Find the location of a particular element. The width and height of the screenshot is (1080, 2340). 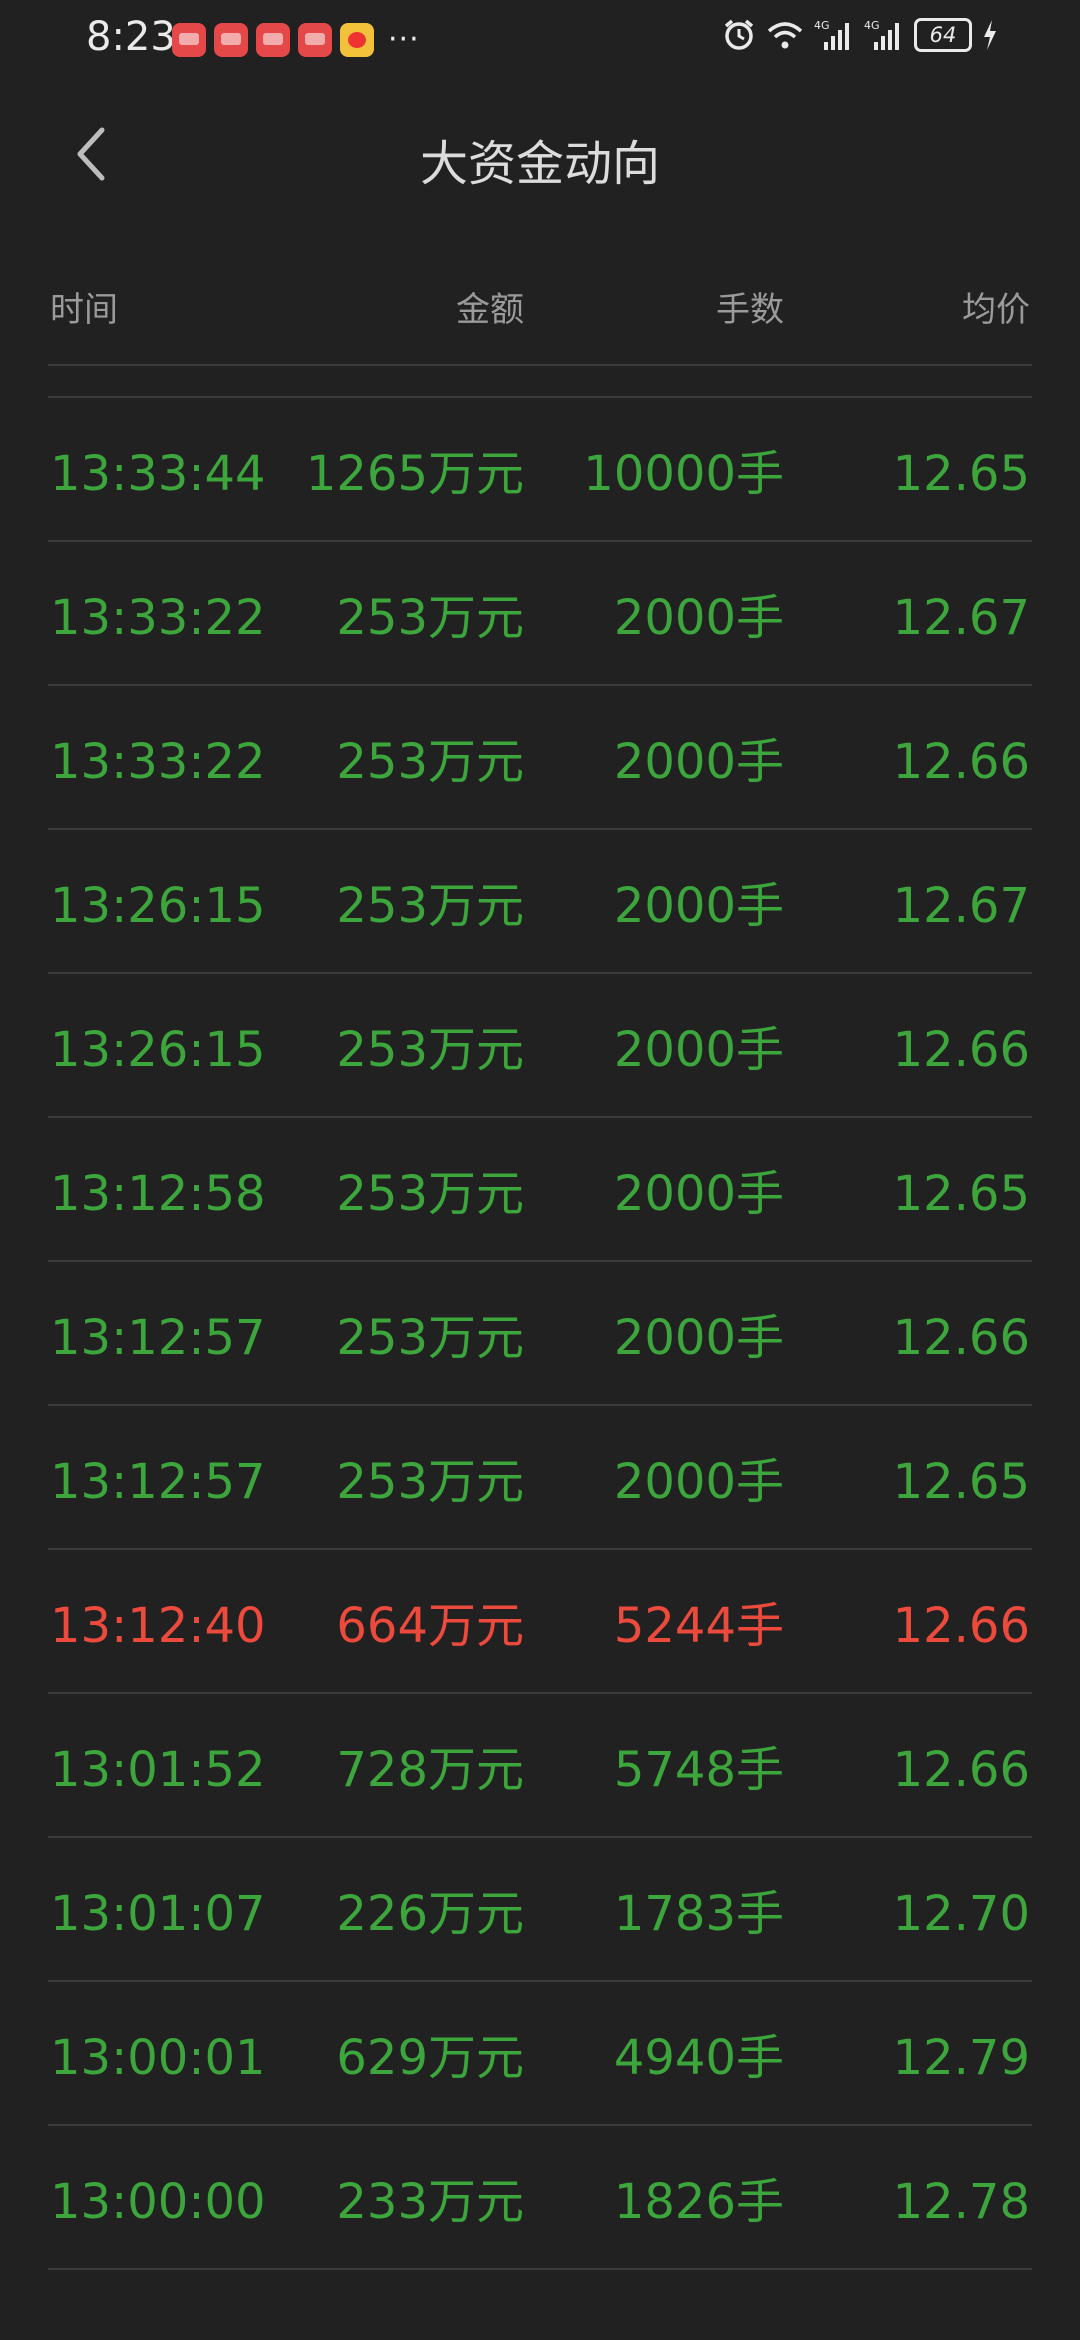

cell-amount: 233万元 is located at coordinates (430, 2202).